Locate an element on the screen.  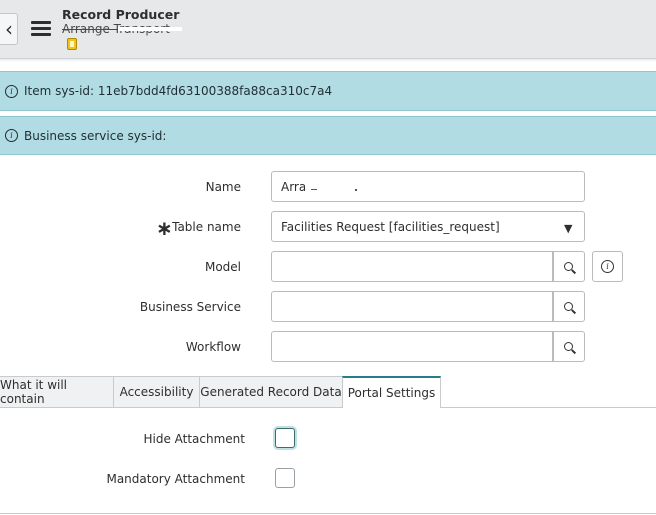
model-label: Model is located at coordinates (222, 267).